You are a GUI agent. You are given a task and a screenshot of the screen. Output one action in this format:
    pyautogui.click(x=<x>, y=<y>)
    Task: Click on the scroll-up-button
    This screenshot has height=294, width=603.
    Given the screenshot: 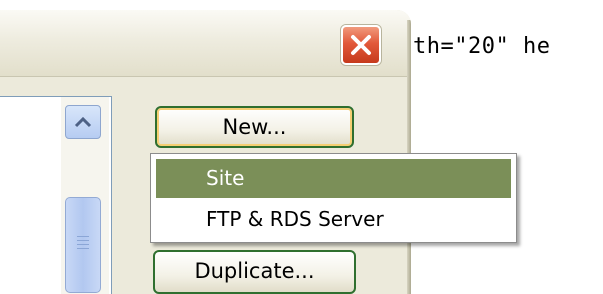 What is the action you would take?
    pyautogui.click(x=83, y=122)
    